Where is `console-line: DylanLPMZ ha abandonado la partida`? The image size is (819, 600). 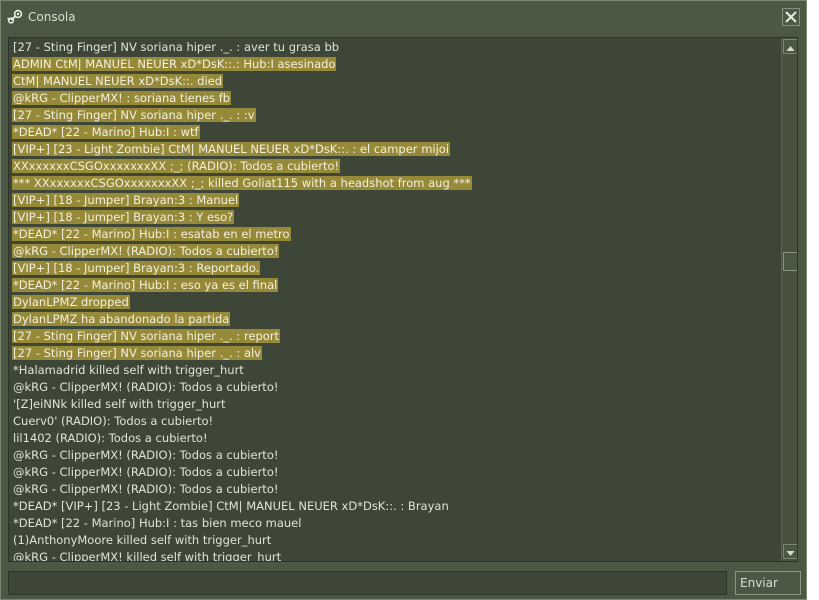 console-line: DylanLPMZ ha abandonado la partida is located at coordinates (396, 319).